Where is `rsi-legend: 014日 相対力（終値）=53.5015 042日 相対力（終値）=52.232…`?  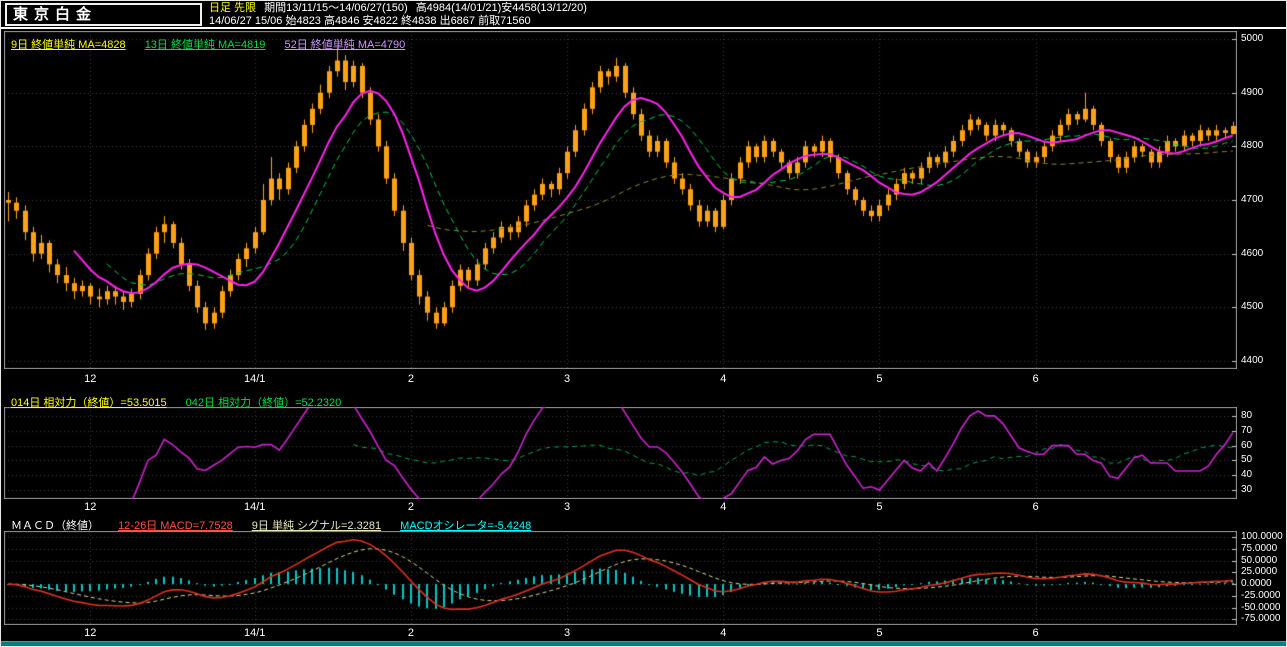 rsi-legend: 014日 相対力（終値）=53.5015 042日 相対力（終値）=52.232… is located at coordinates (184, 402).